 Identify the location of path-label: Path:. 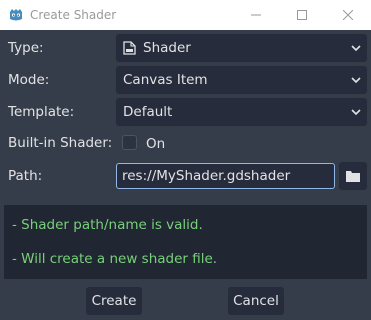
(25, 176).